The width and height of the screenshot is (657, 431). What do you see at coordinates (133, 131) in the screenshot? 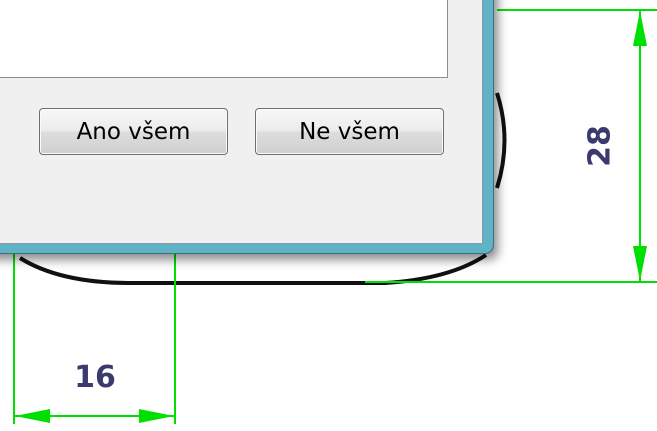
I see `yes-to-all-button: Ano všem` at bounding box center [133, 131].